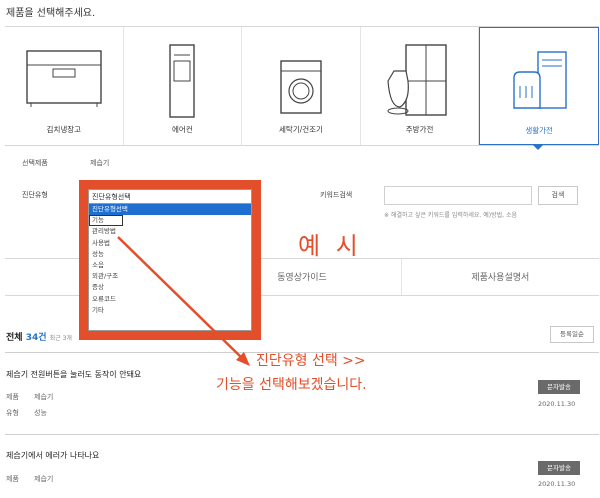 The width and height of the screenshot is (600, 498). What do you see at coordinates (311, 361) in the screenshot?
I see `annotation-note-1: 진단유형 선택 >>` at bounding box center [311, 361].